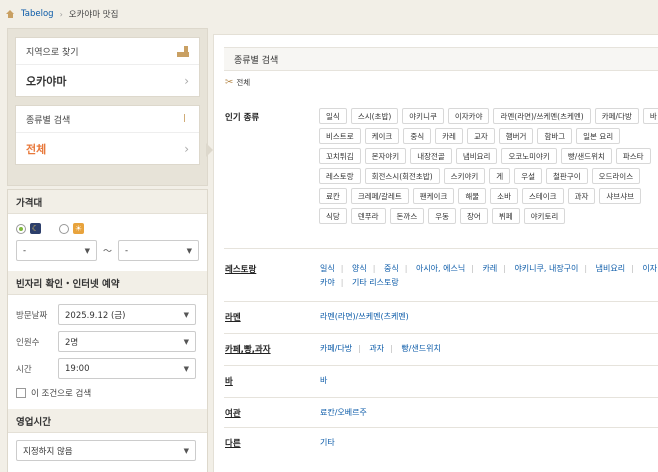 The height and width of the screenshot is (472, 658). Describe the element at coordinates (184, 118) in the screenshot. I see `fork-knife-icon: 𝍷` at that location.